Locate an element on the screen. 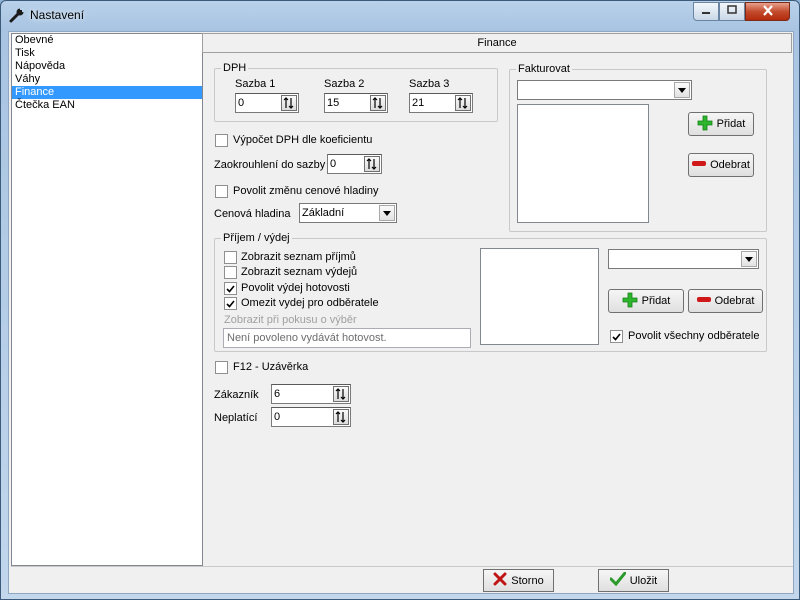 The image size is (800, 600). sazba1-spinner: 0 is located at coordinates (267, 103).